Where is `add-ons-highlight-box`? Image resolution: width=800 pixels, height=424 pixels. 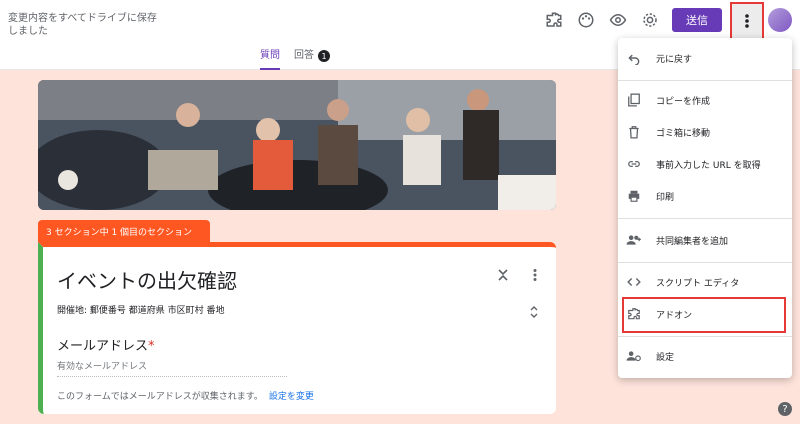
add-ons-highlight-box is located at coordinates (704, 315).